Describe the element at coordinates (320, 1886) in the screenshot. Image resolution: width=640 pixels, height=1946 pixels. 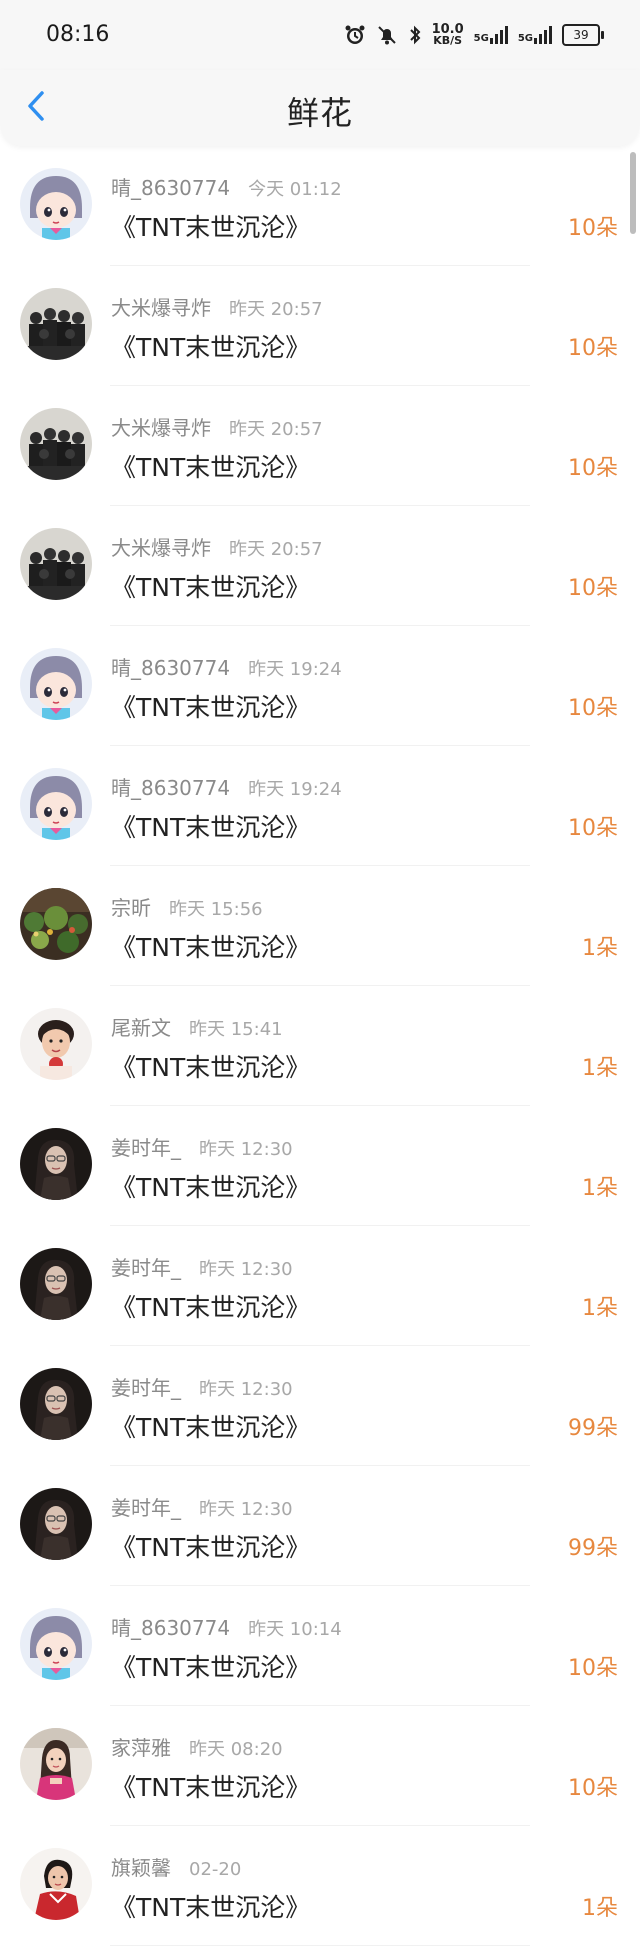
I see `list-item: 旗颖馨 02-20 《TNT末世沉沦》 1朵` at that location.